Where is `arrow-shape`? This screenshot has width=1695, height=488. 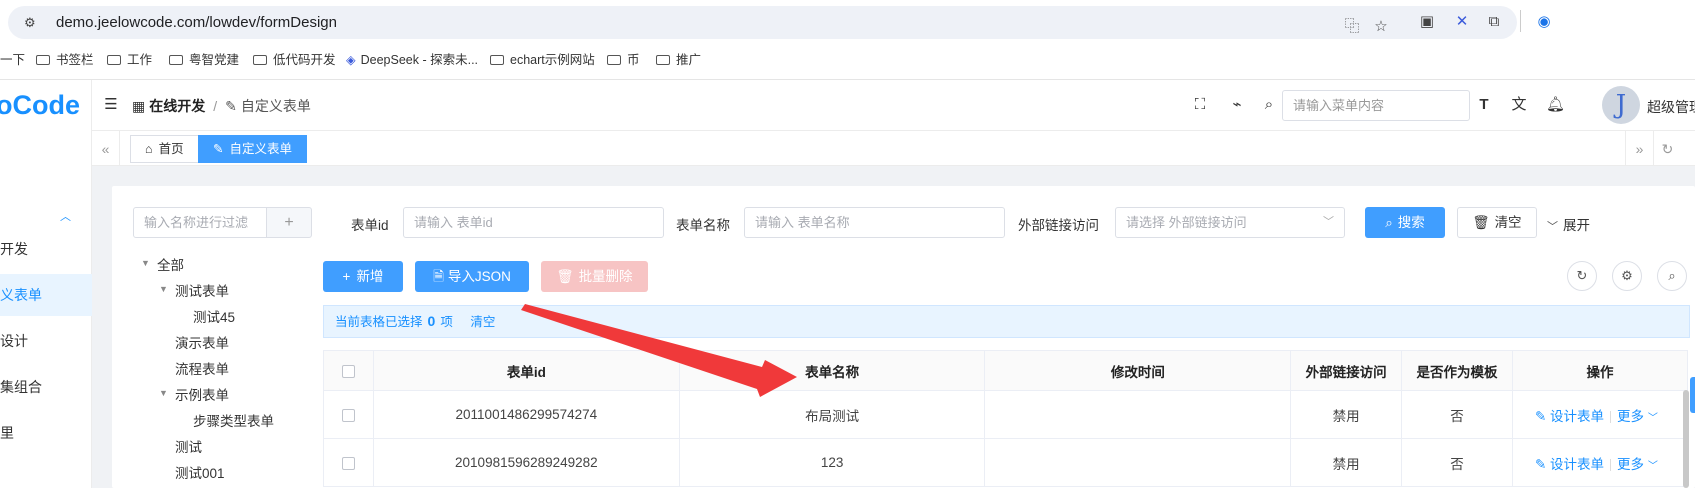
arrow-shape is located at coordinates (659, 350).